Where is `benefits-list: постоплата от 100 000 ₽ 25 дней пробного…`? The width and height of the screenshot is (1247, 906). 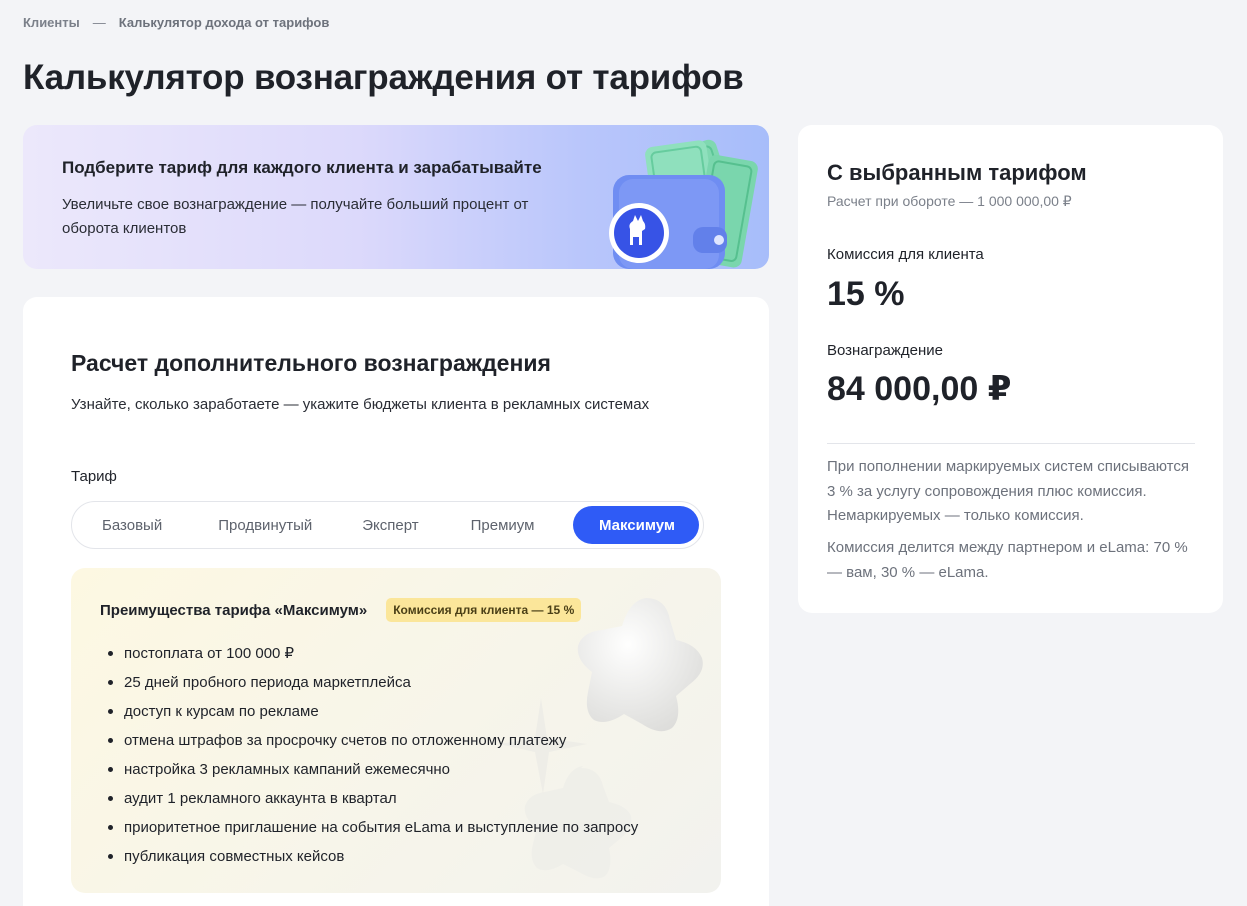 benefits-list: постоплата от 100 000 ₽ 25 дней пробного… is located at coordinates (372, 755).